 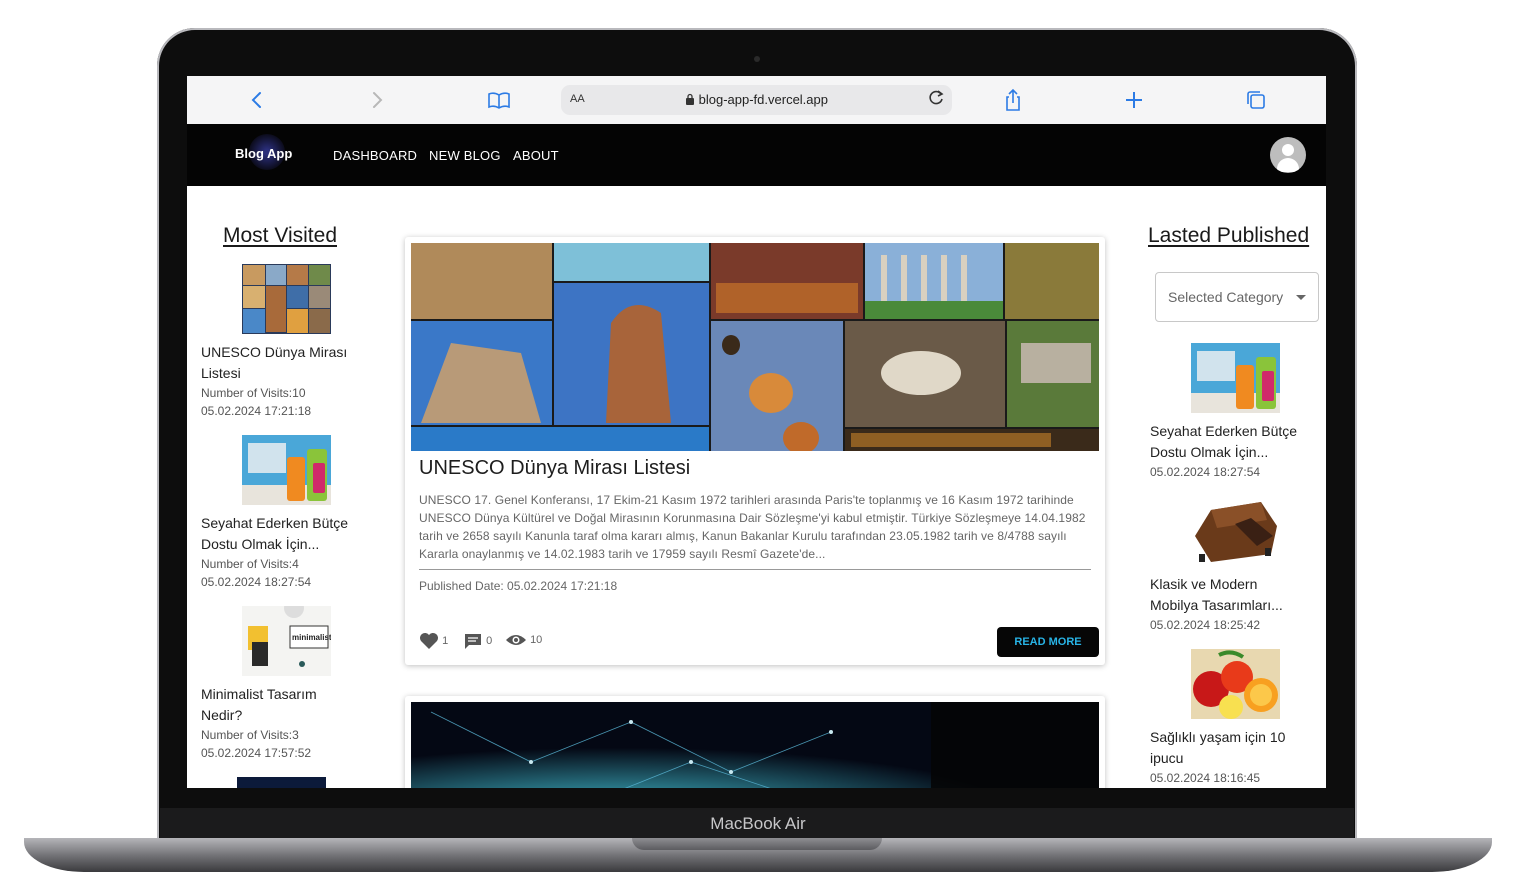 I want to click on latest-title: Lasted Published, so click(x=1229, y=235).